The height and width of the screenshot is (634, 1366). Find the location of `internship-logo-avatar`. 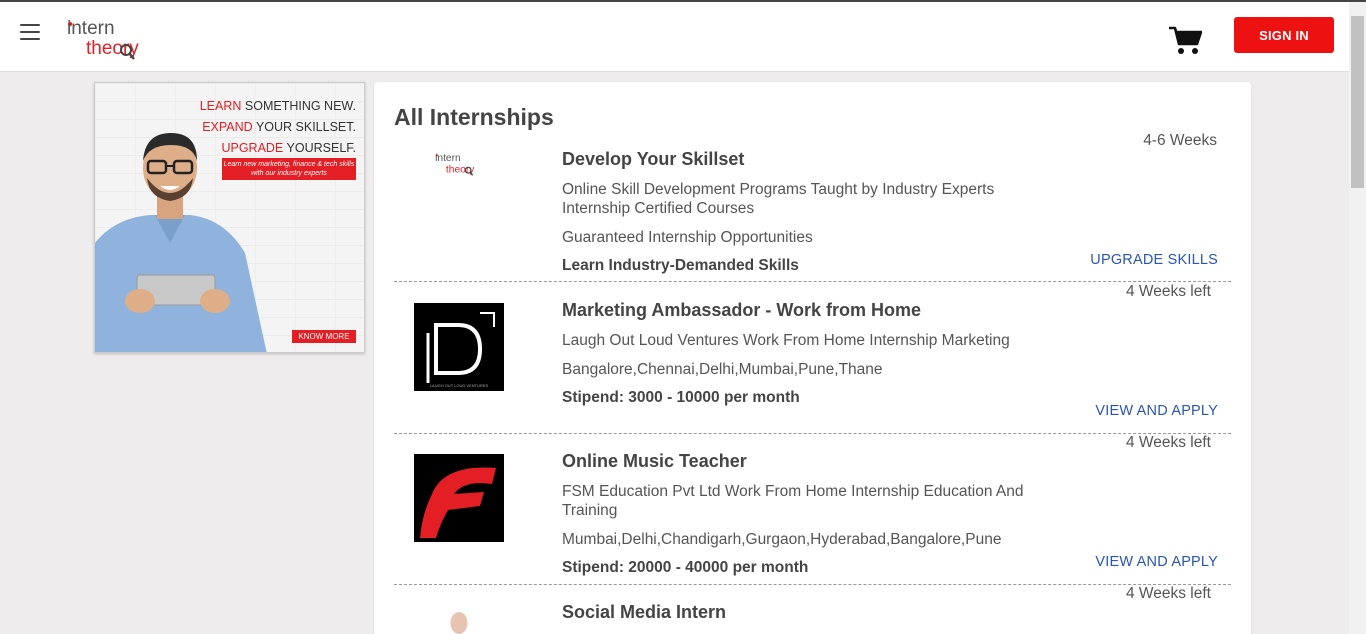

internship-logo-avatar is located at coordinates (459, 623).